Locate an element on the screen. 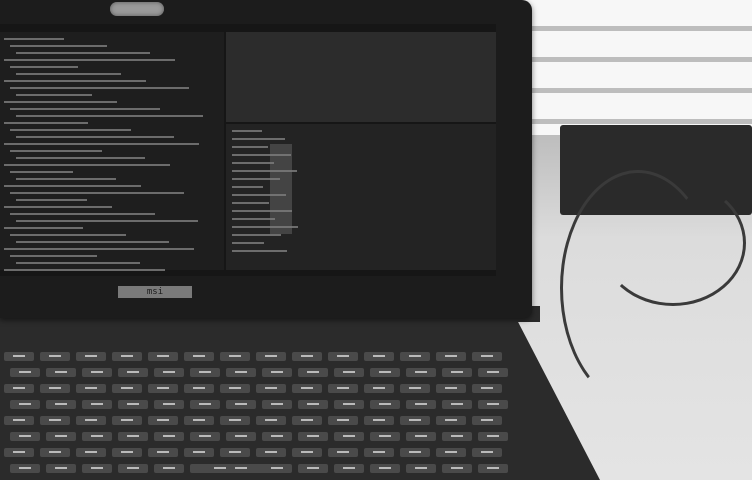  scrollbar is located at coordinates (281, 189).